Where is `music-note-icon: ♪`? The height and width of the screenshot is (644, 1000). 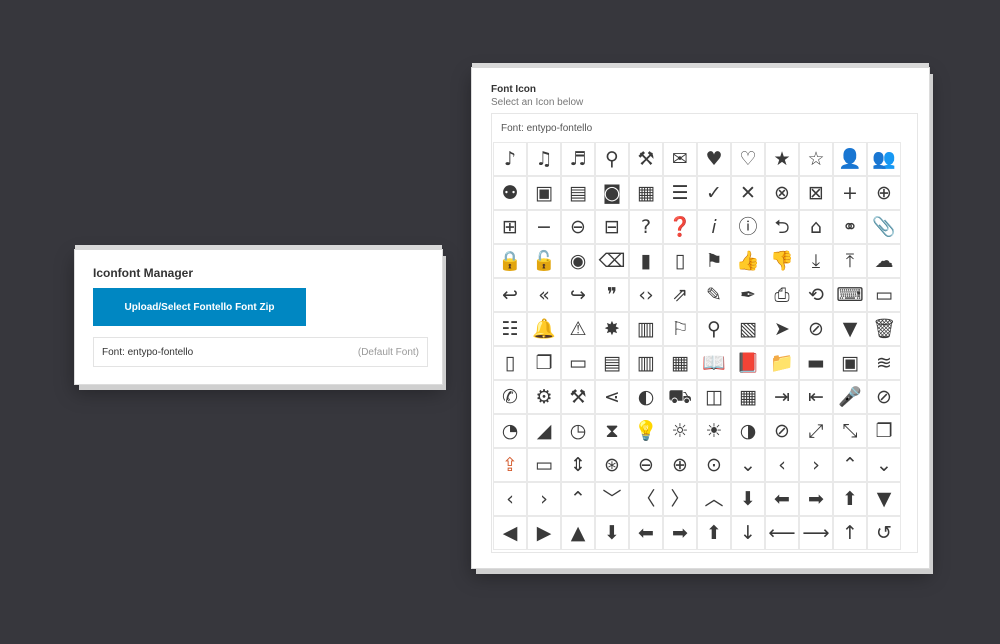 music-note-icon: ♪ is located at coordinates (510, 159).